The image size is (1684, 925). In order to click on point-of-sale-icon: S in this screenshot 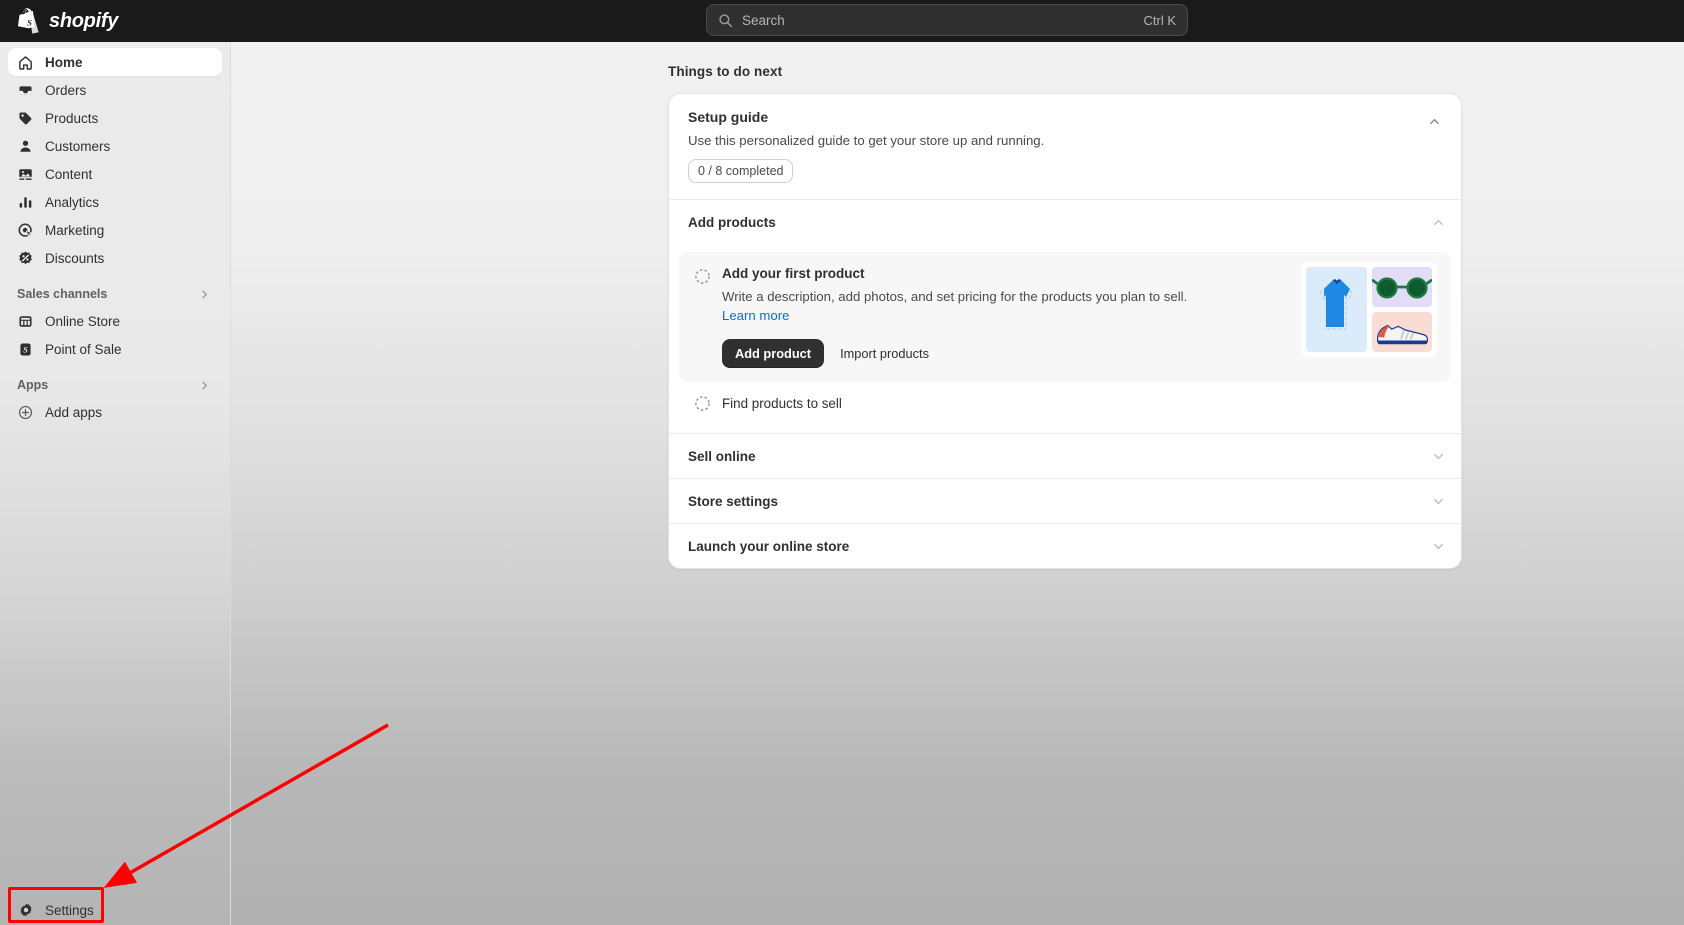, I will do `click(25, 349)`.